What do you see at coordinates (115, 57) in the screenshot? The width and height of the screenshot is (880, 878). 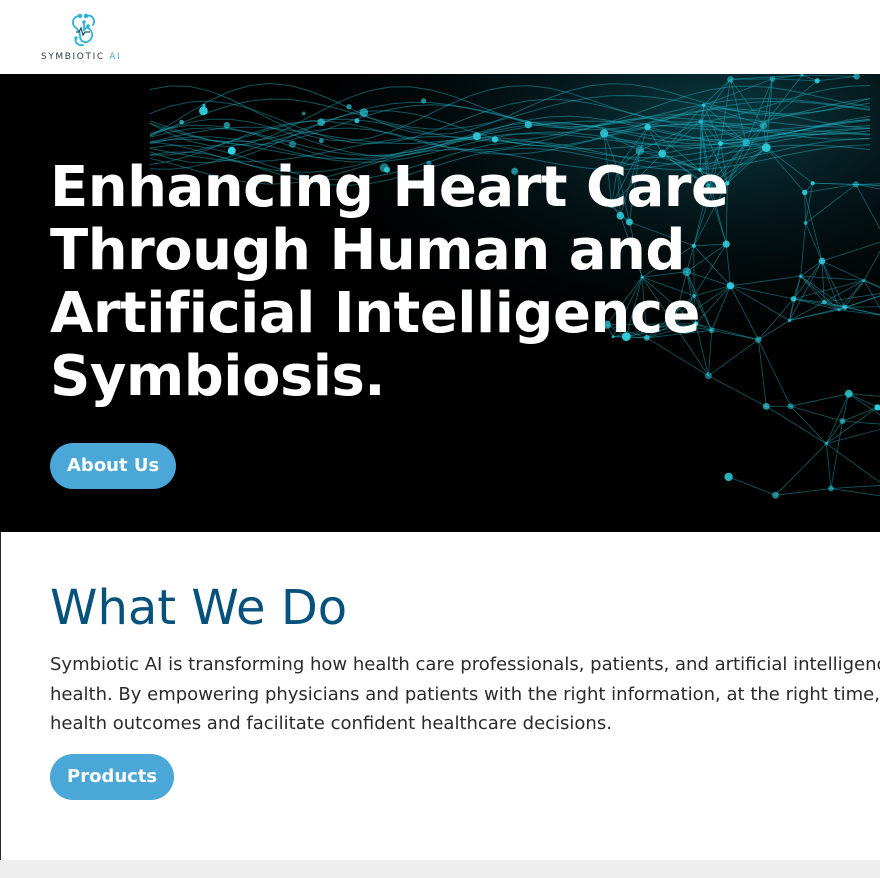 I see `logo-wordmark-accent: AI` at bounding box center [115, 57].